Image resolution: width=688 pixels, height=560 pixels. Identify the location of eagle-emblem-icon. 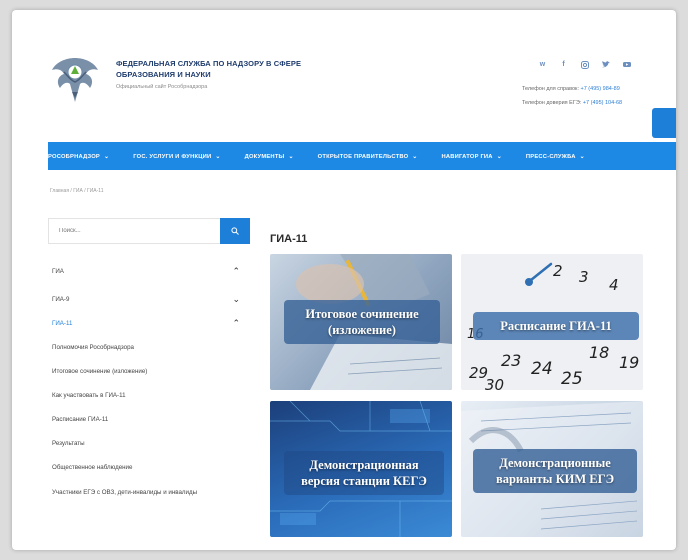
(75, 80).